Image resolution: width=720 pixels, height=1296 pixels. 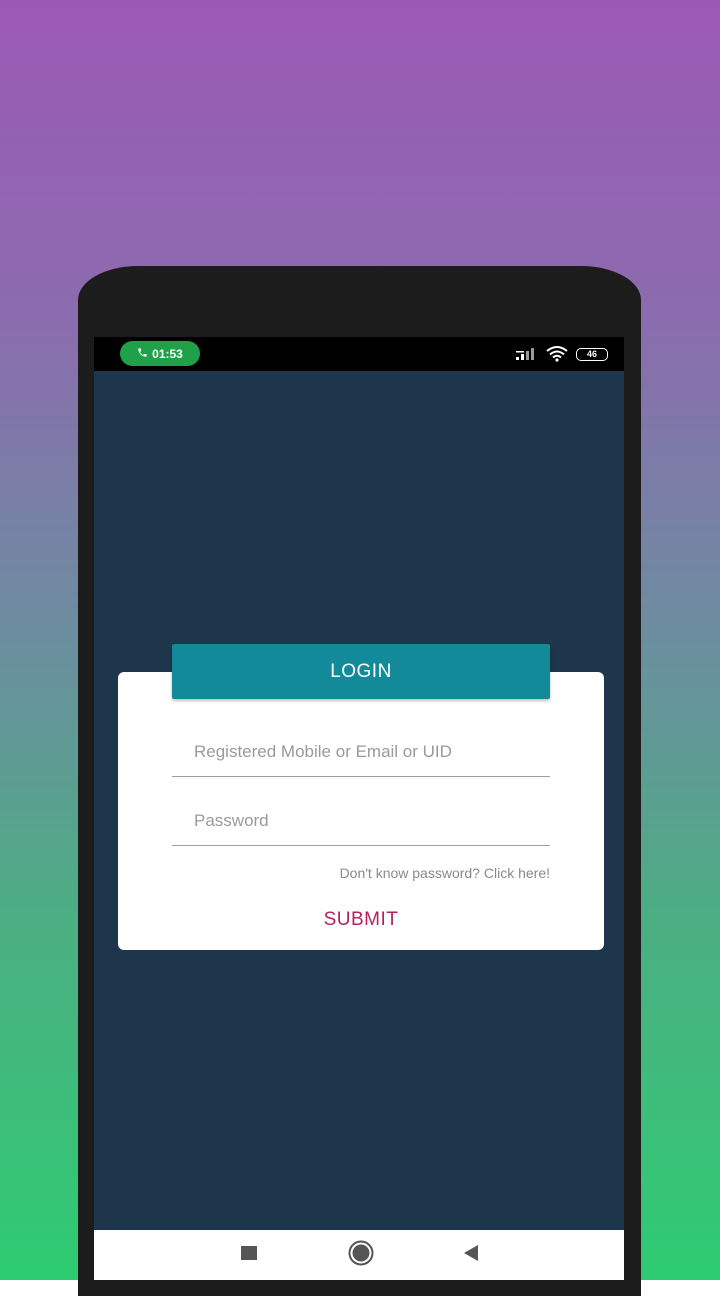 What do you see at coordinates (359, 354) in the screenshot?
I see `status-bar: 01:53 46` at bounding box center [359, 354].